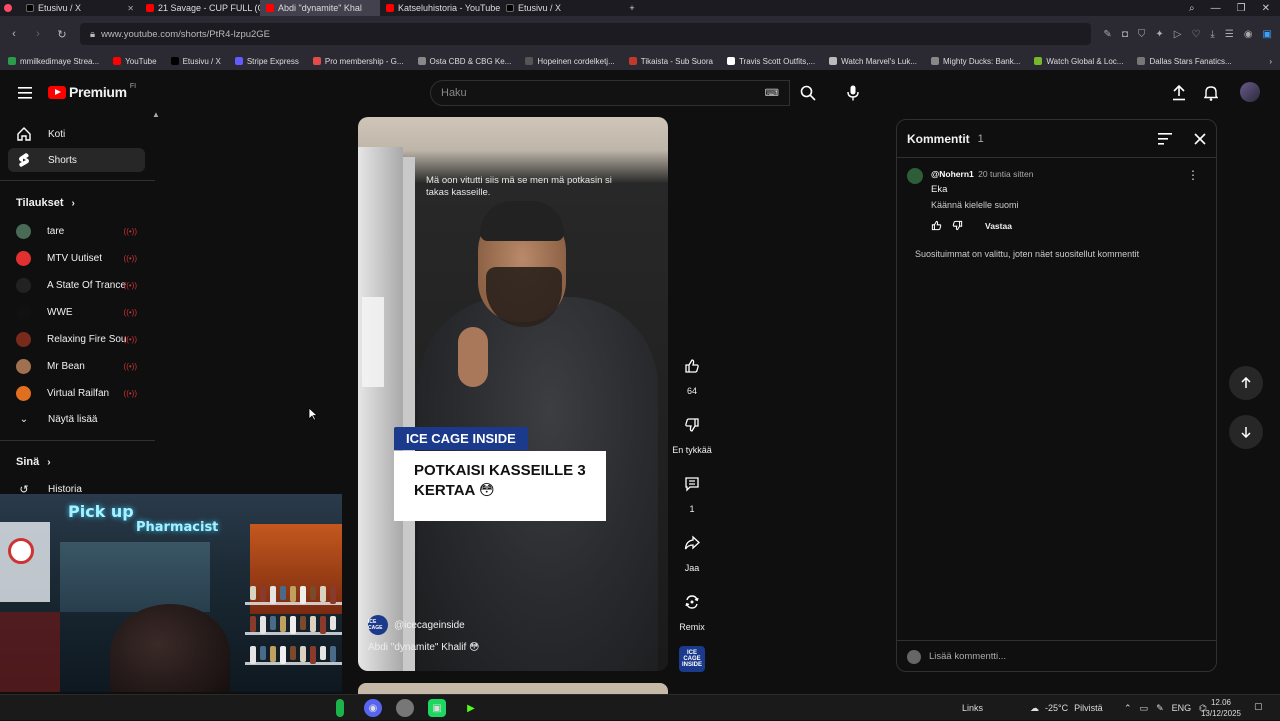 This screenshot has height=721, width=1280. What do you see at coordinates (76, 258) in the screenshot?
I see `sidebar-item-channel: MTV Uutiset ((•))` at bounding box center [76, 258].